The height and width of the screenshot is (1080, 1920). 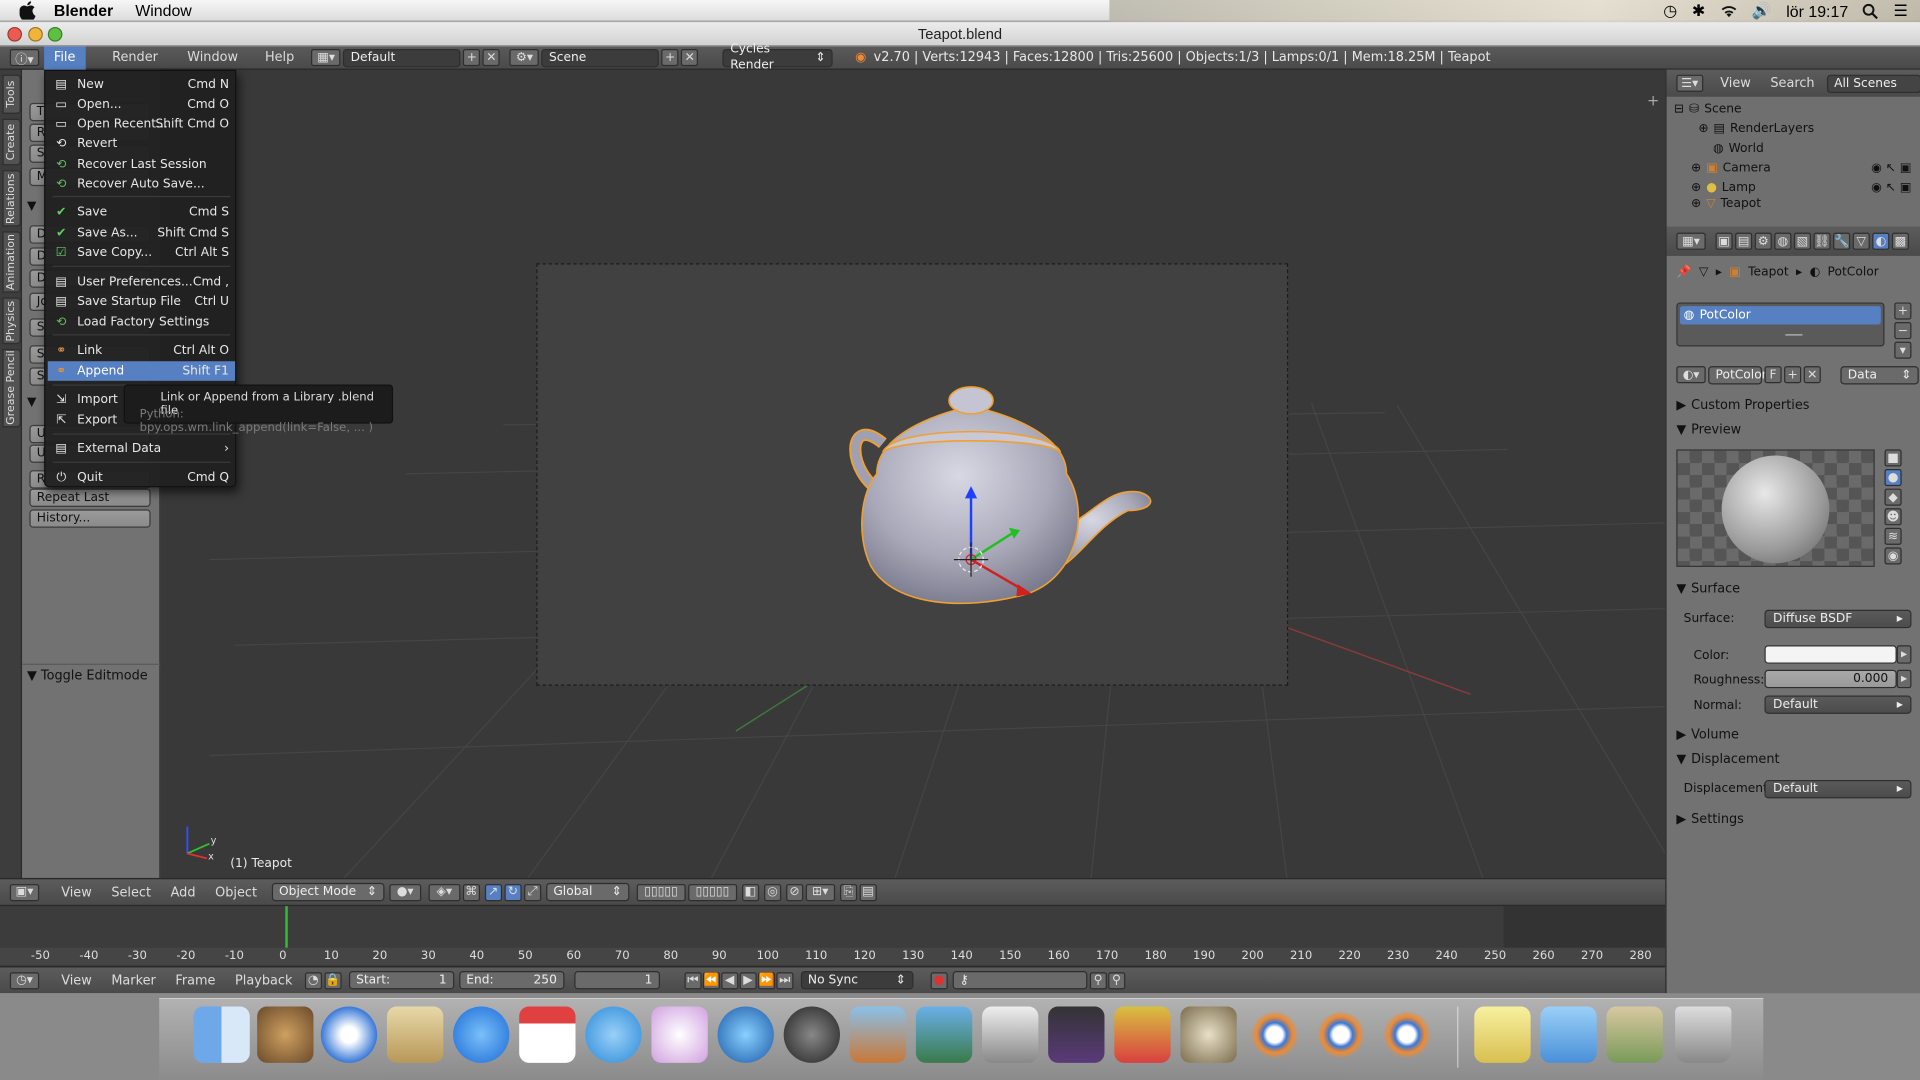 What do you see at coordinates (1653, 100) in the screenshot?
I see `viewport-expand-icon: +` at bounding box center [1653, 100].